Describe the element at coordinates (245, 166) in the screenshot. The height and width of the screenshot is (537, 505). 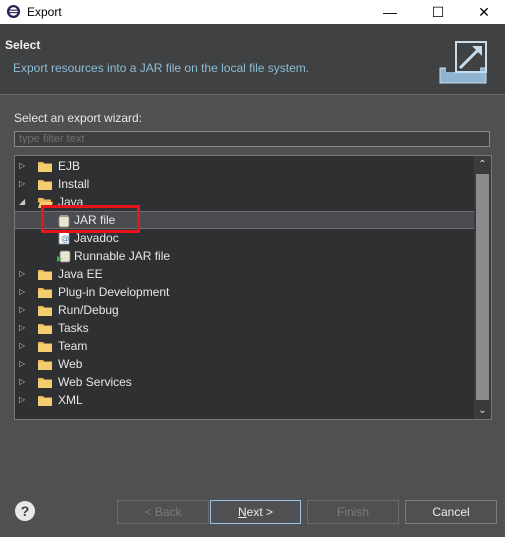
I see `tree-item-ejb: ▷ EJB` at that location.